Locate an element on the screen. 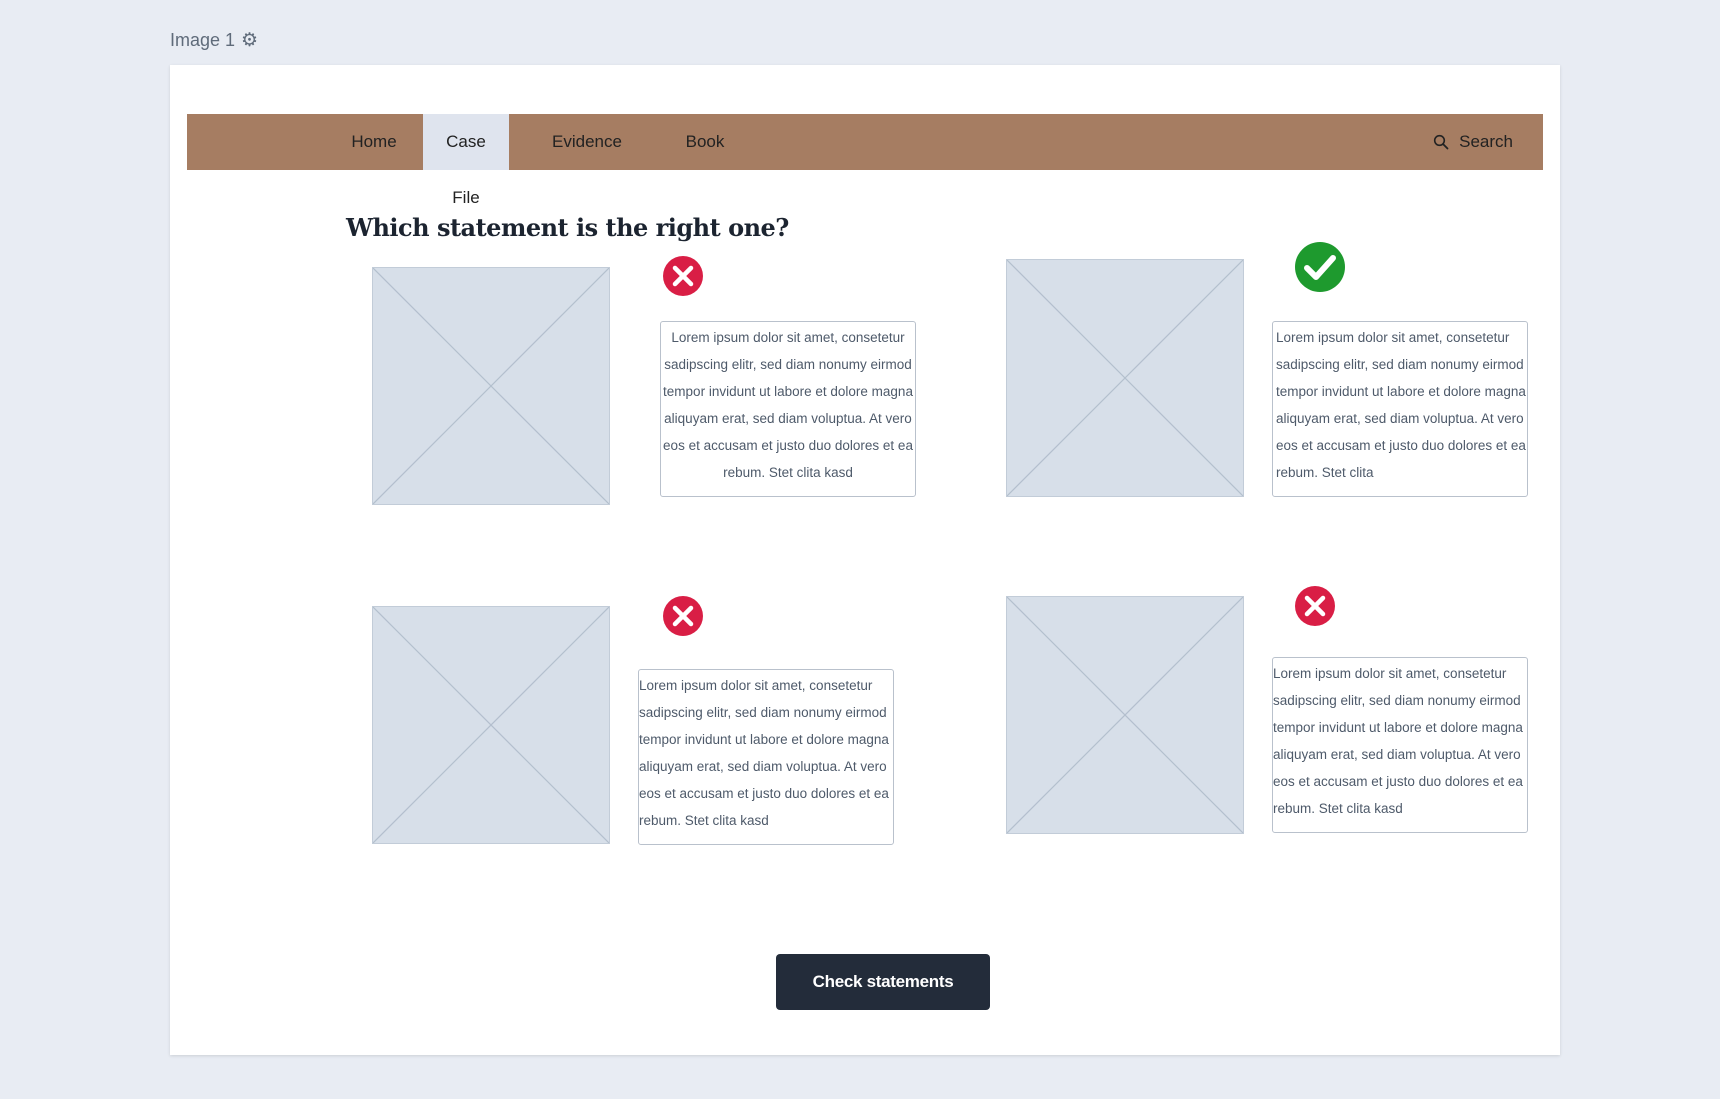 The width and height of the screenshot is (1720, 1099). search-icon is located at coordinates (1441, 142).